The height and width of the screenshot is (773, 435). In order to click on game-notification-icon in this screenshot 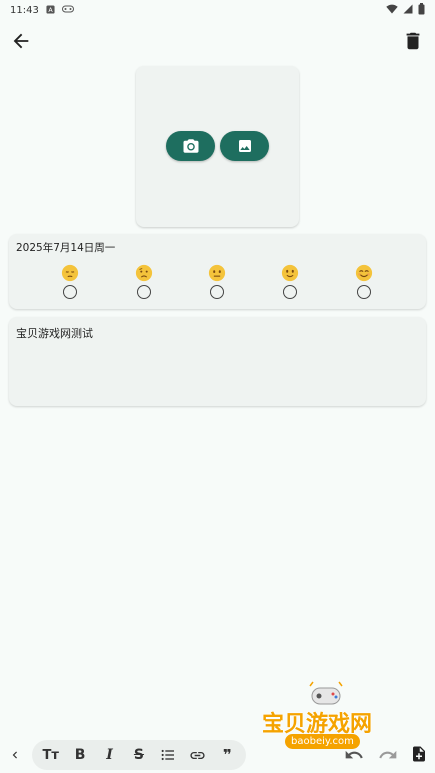, I will do `click(67, 10)`.